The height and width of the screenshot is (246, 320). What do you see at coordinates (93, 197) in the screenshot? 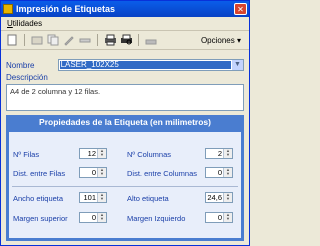
I see `ancho-stepper: 101 ▲ ▼` at bounding box center [93, 197].